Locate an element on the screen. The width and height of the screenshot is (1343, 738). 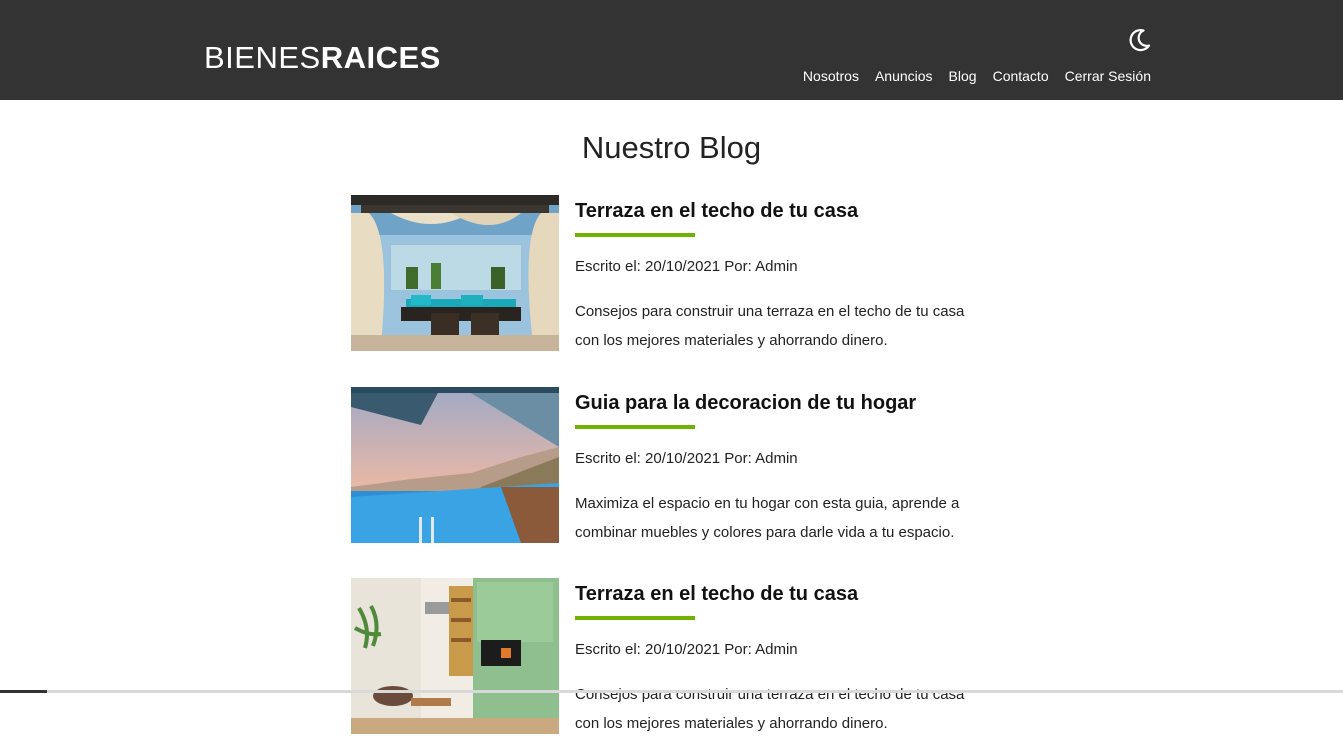
nav-link-anuncios: Anuncios is located at coordinates (904, 76).